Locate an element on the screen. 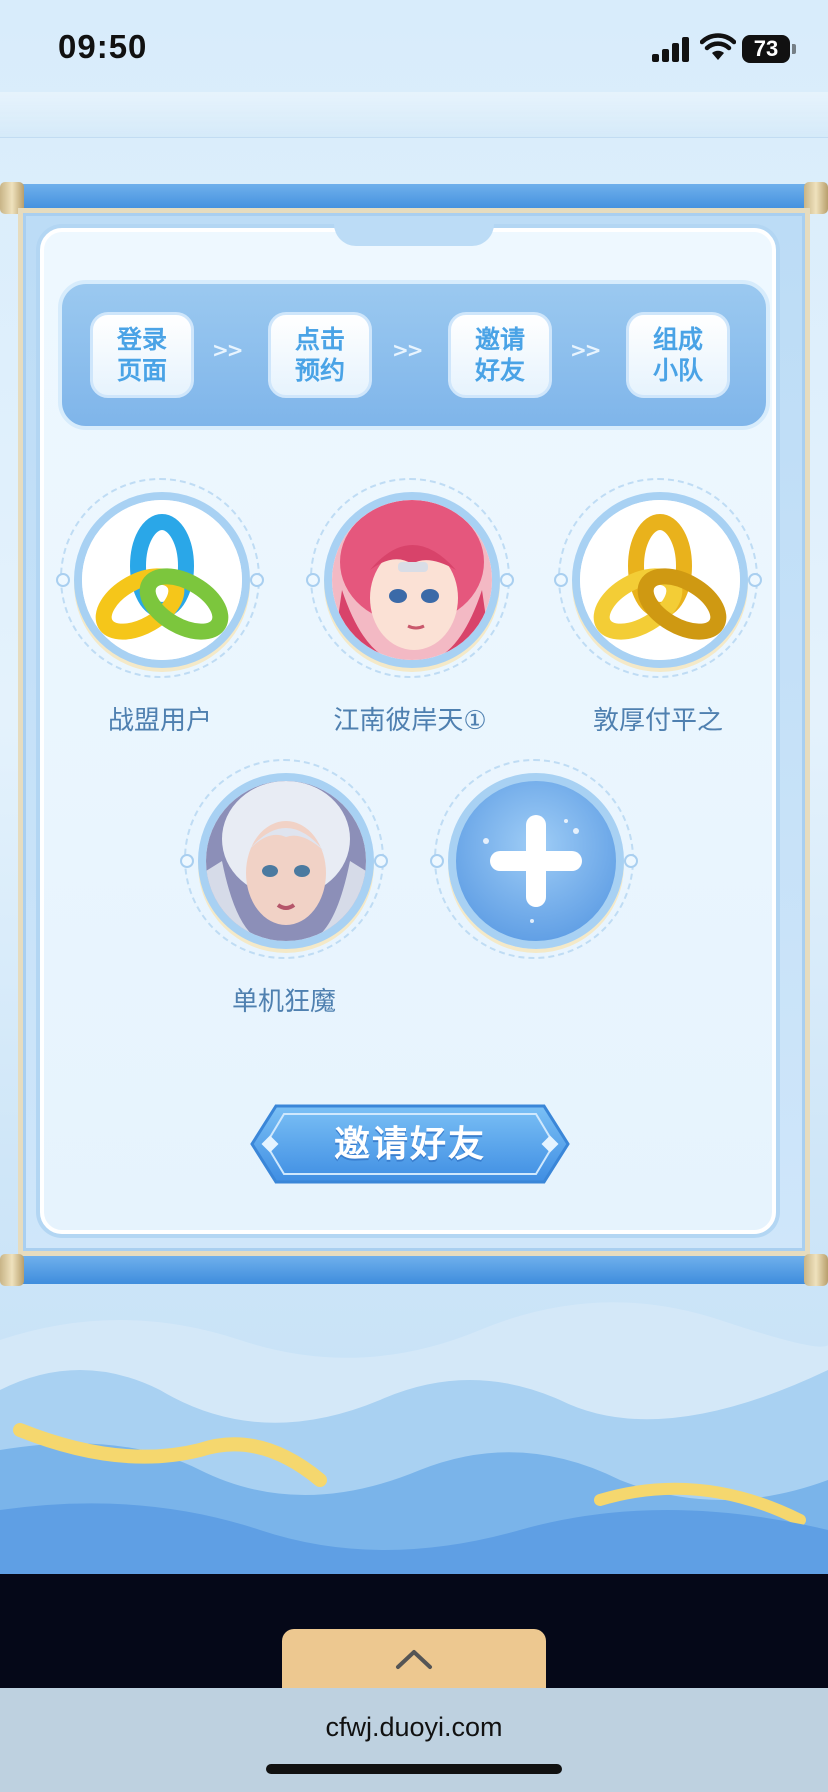 Image resolution: width=828 pixels, height=1792 pixels. heroine-portrait-icon is located at coordinates (286, 861).